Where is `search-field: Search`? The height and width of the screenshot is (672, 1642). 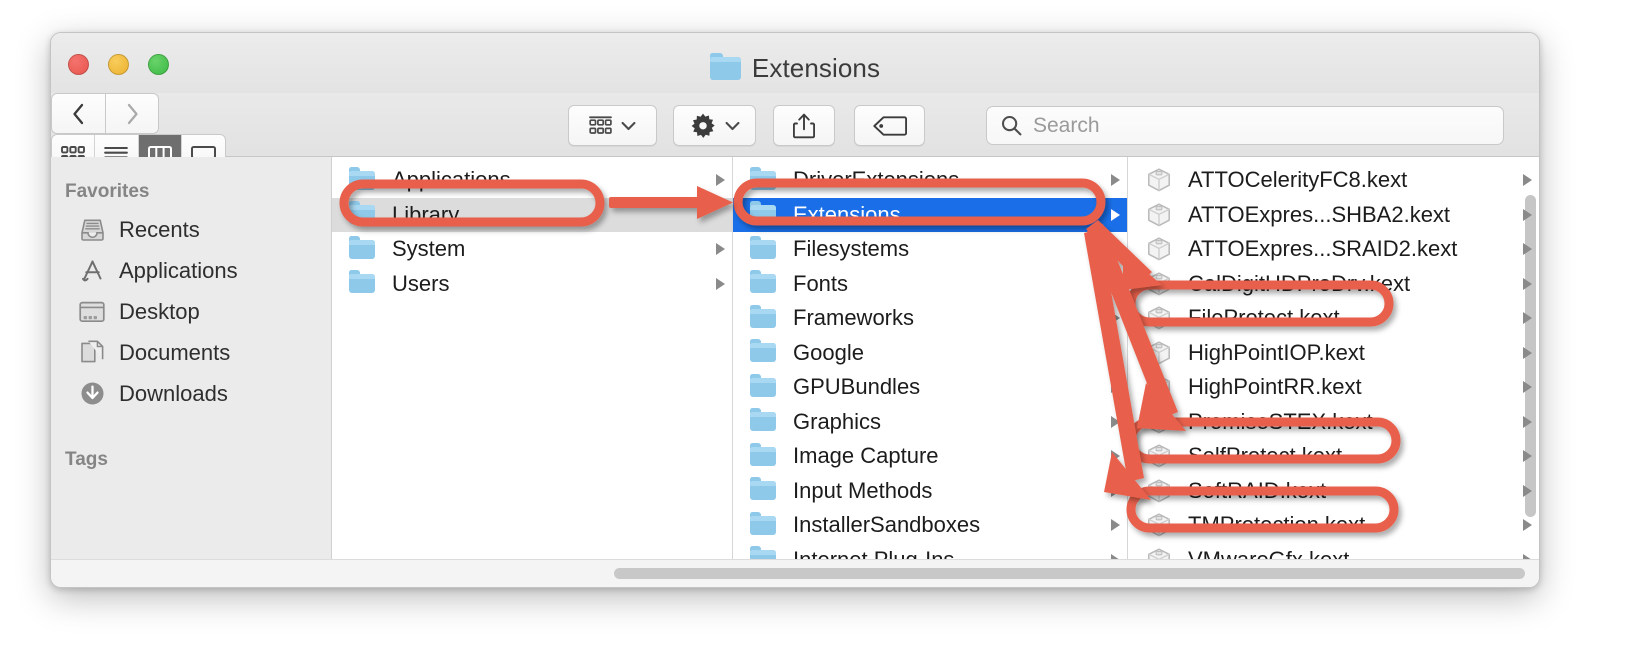
search-field: Search is located at coordinates (1245, 125).